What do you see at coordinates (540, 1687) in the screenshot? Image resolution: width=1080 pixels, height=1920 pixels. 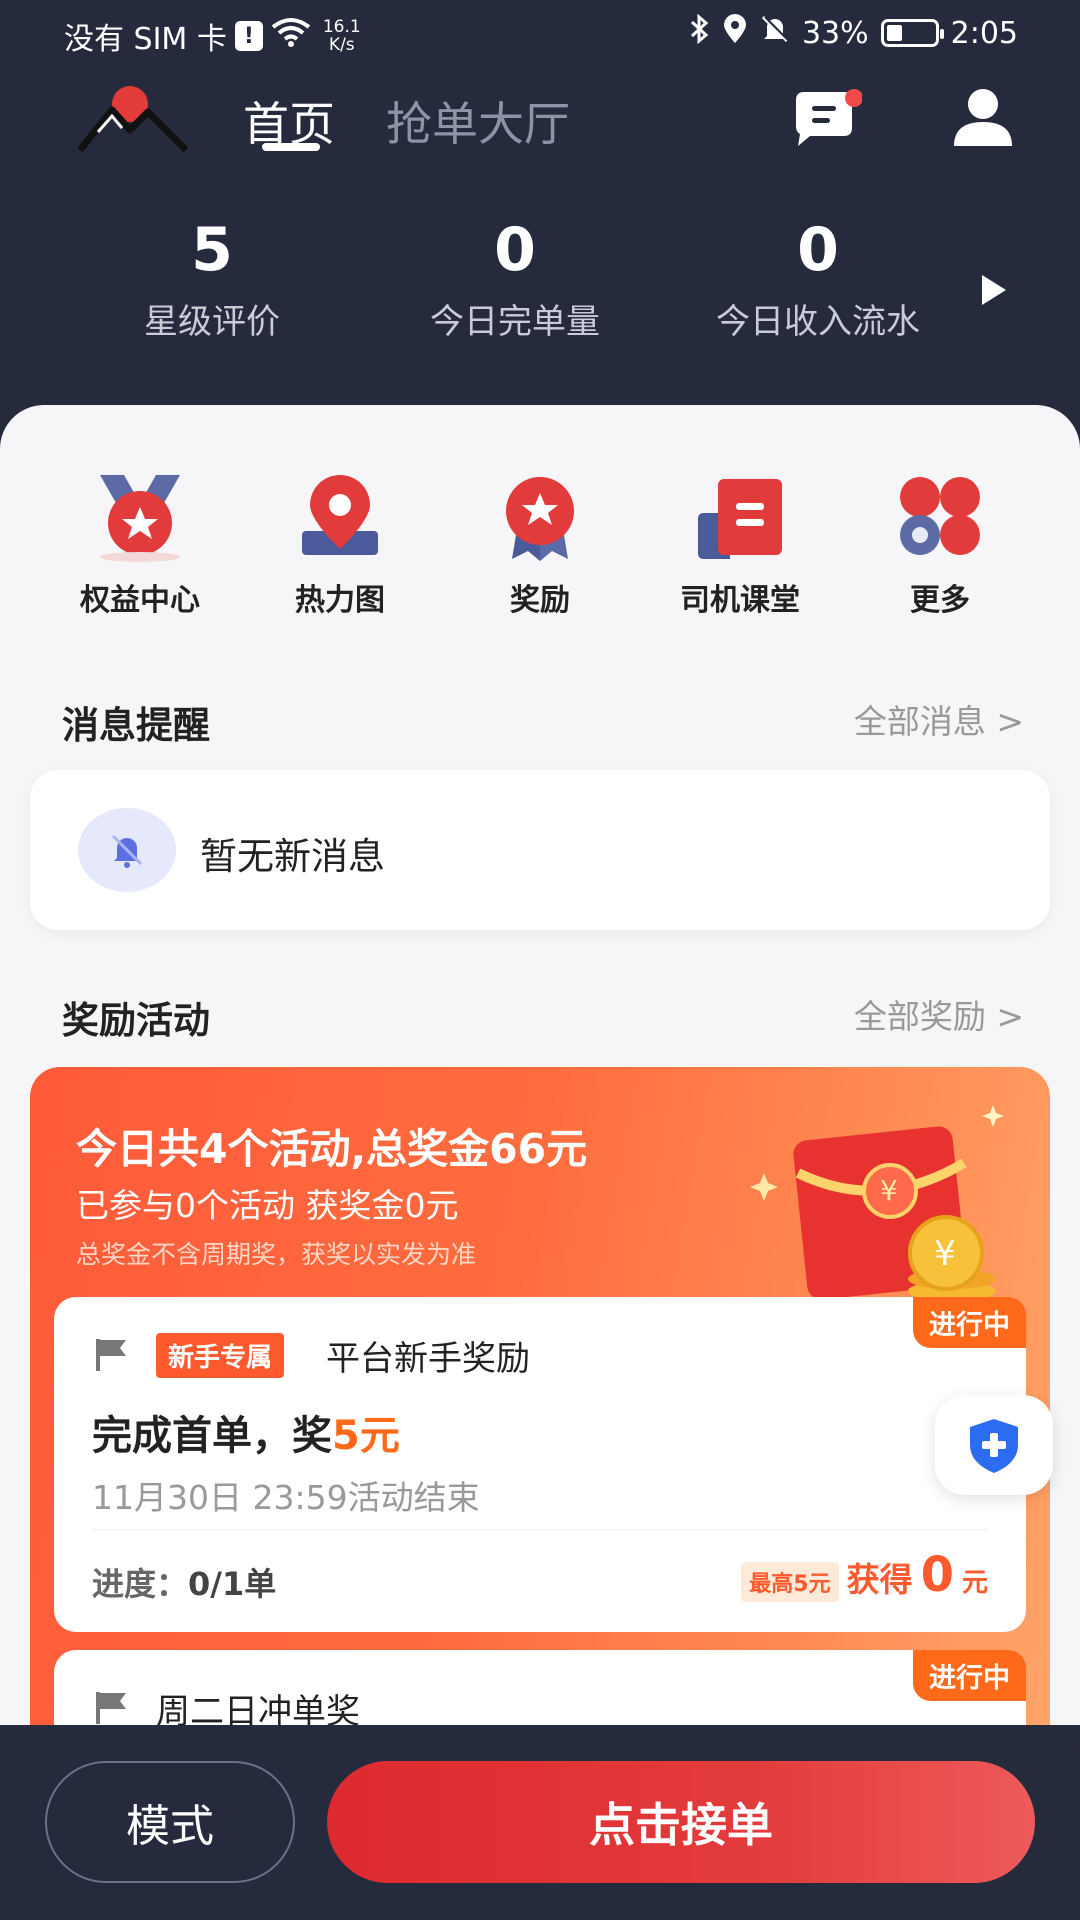 I see `activity-card: 进行中 周二日冲单奖` at bounding box center [540, 1687].